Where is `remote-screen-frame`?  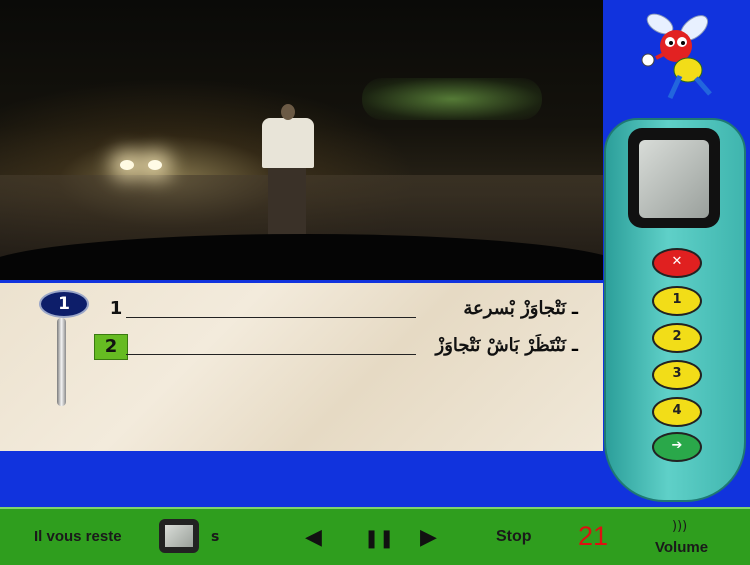
remote-screen-frame is located at coordinates (674, 178).